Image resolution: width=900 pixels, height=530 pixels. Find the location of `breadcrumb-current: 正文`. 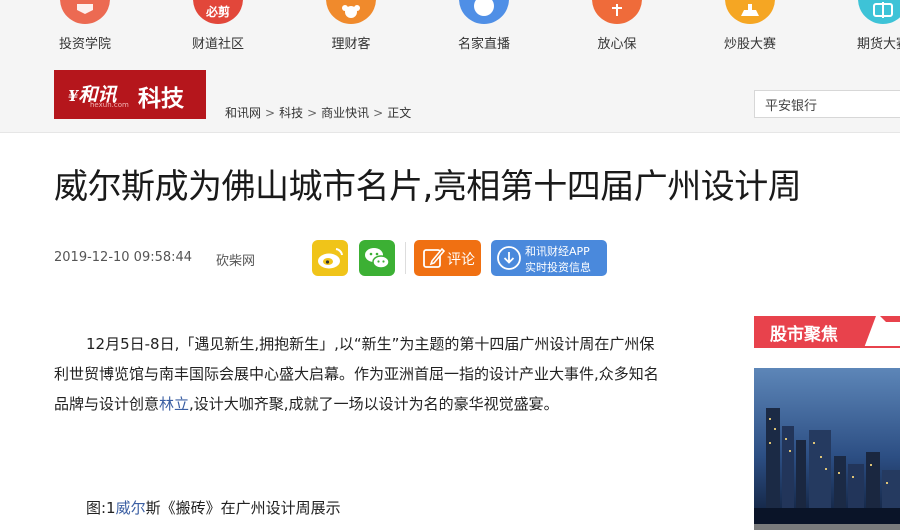

breadcrumb-current: 正文 is located at coordinates (399, 113).